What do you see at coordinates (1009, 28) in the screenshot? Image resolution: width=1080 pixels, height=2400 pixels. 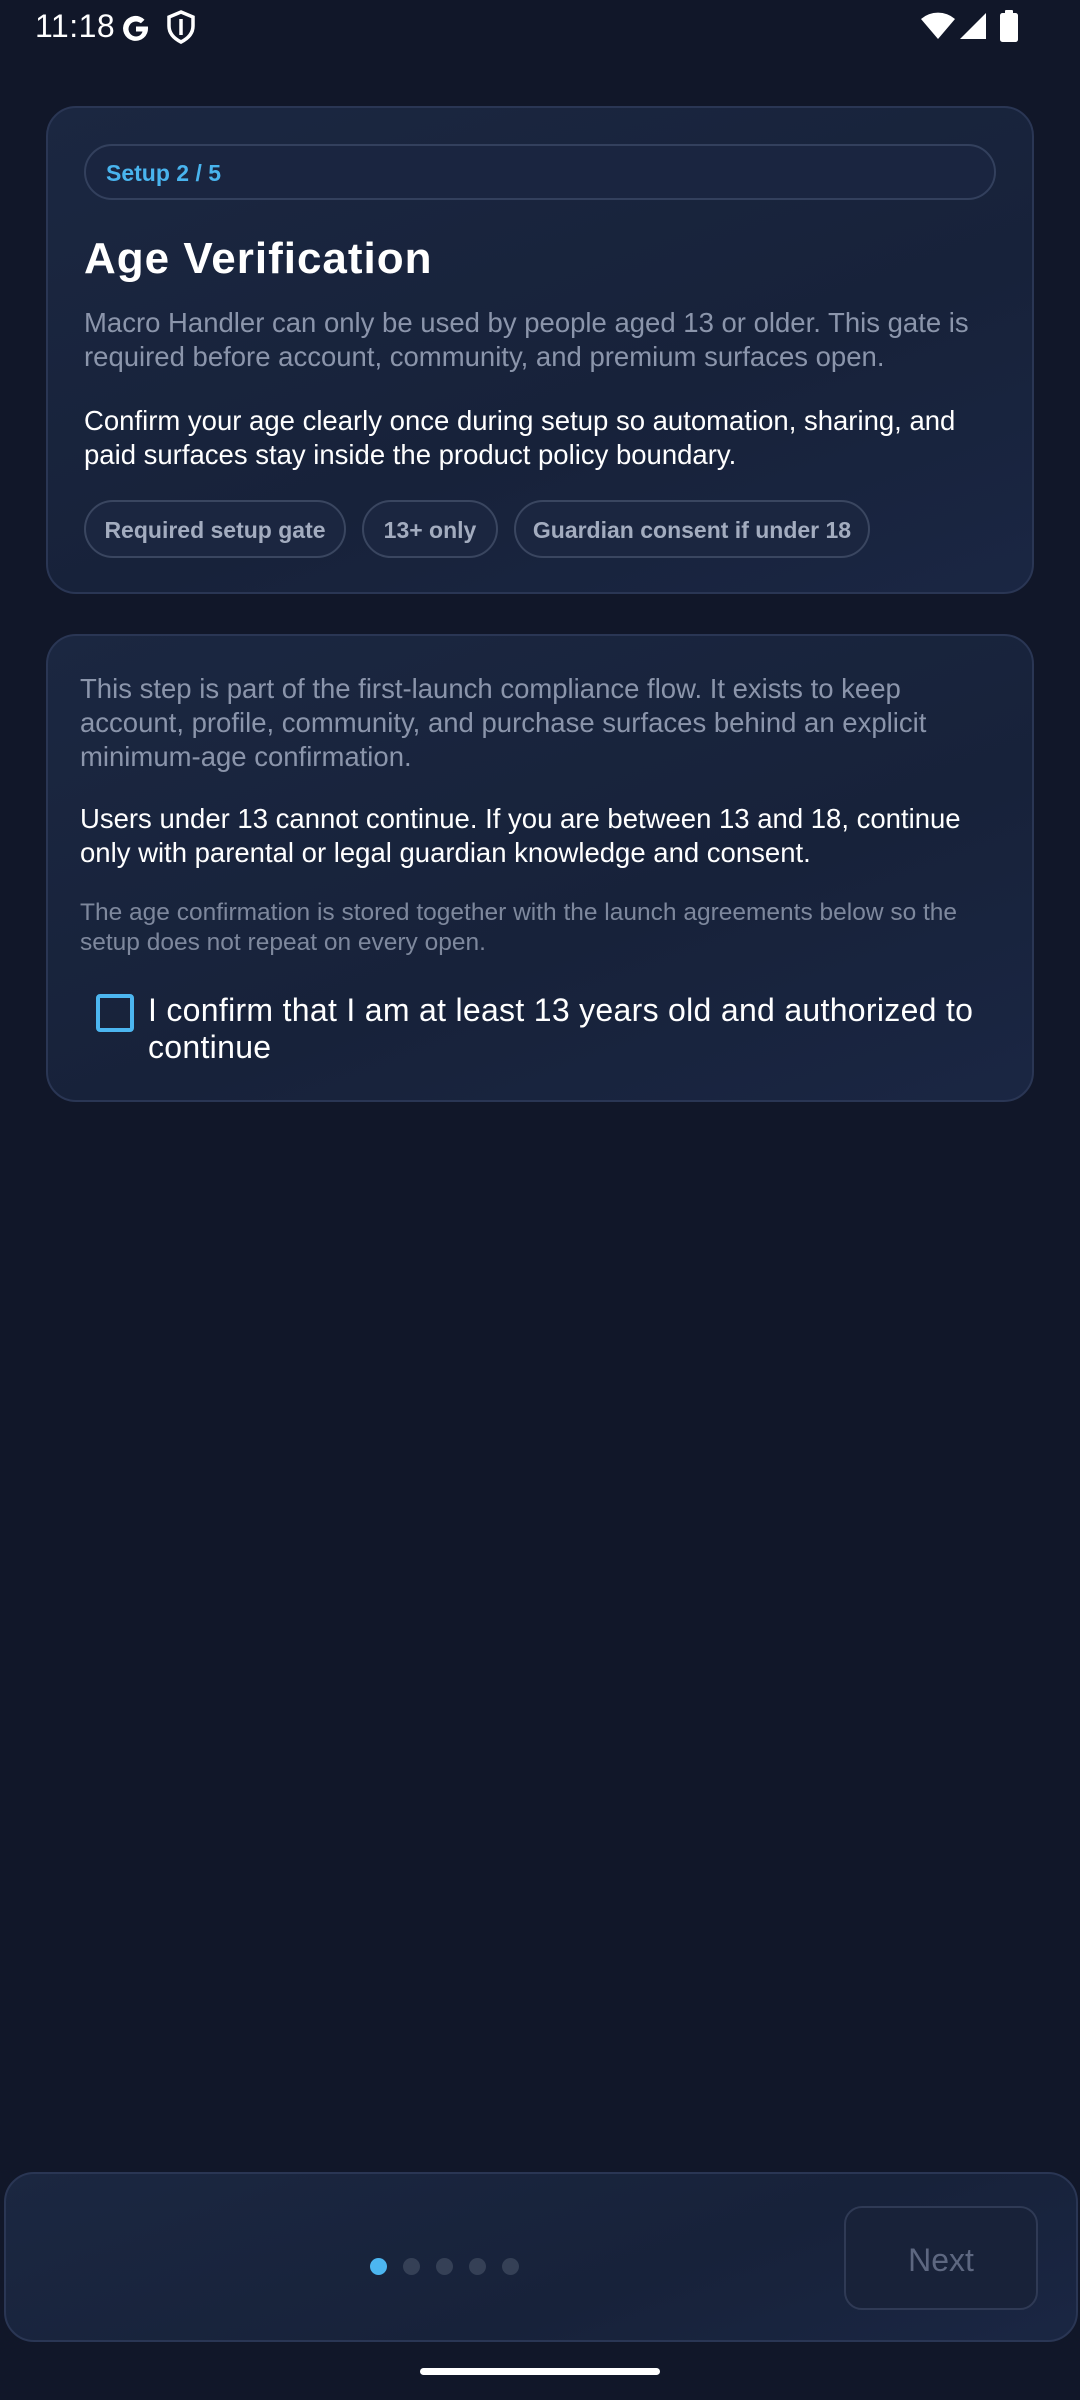 I see `battery-icon` at bounding box center [1009, 28].